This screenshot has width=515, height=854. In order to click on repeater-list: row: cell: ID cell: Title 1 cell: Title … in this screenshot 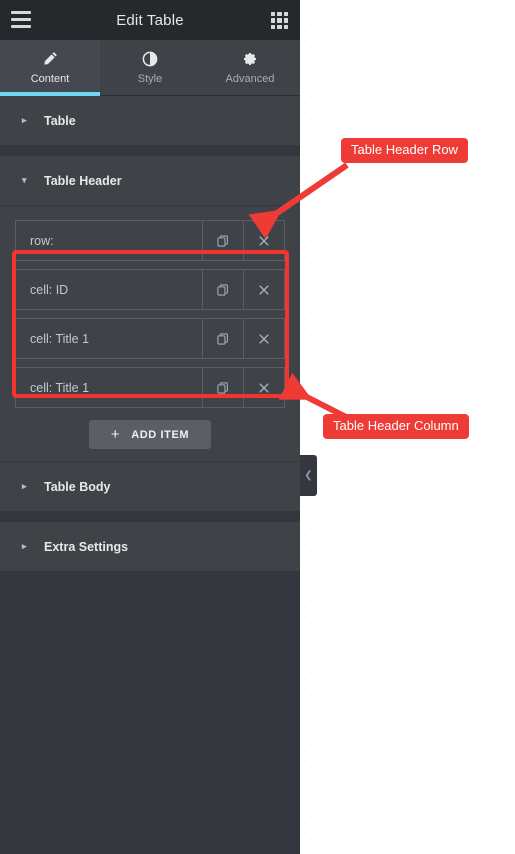, I will do `click(150, 314)`.